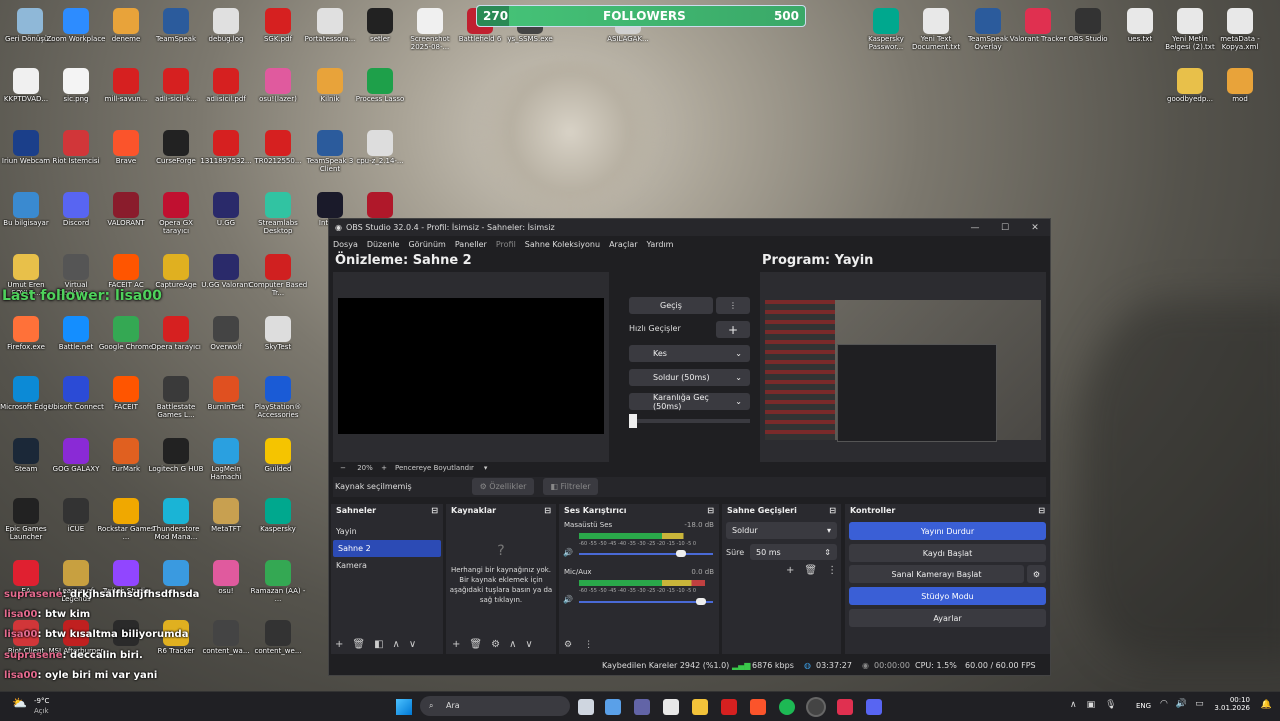 Image resolution: width=1280 pixels, height=721 pixels. I want to click on copilot-icon, so click(613, 707).